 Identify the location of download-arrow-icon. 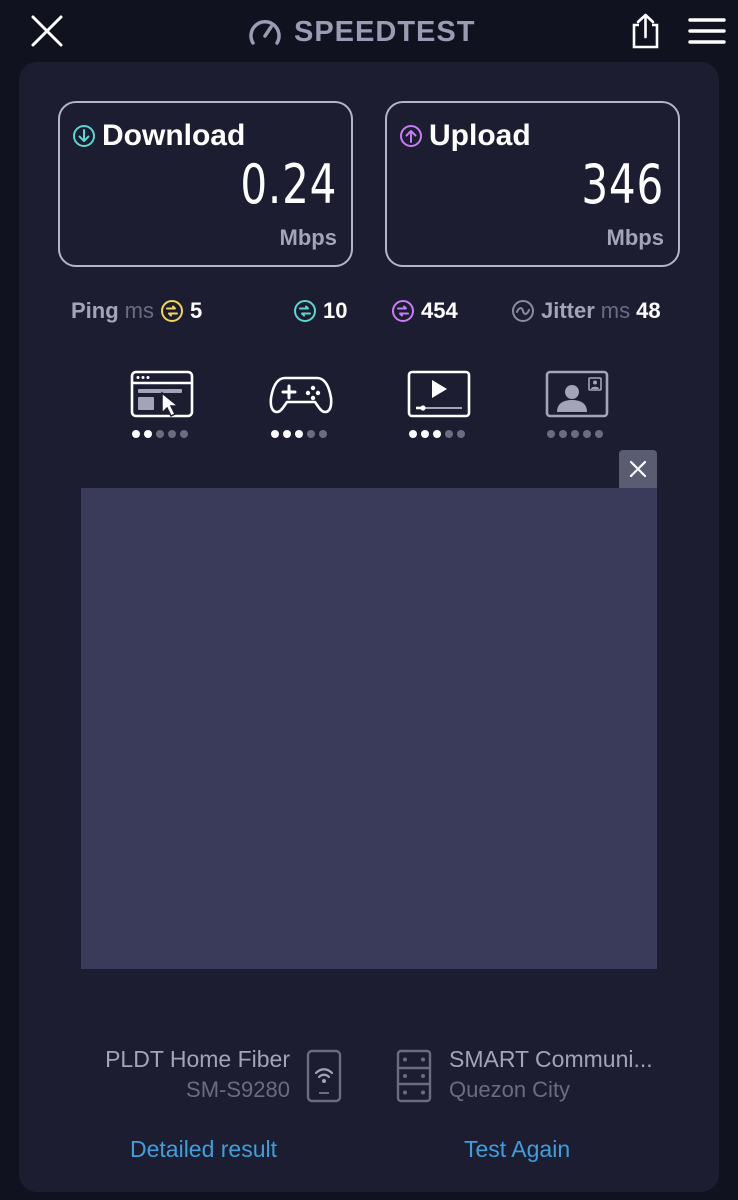
(84, 136).